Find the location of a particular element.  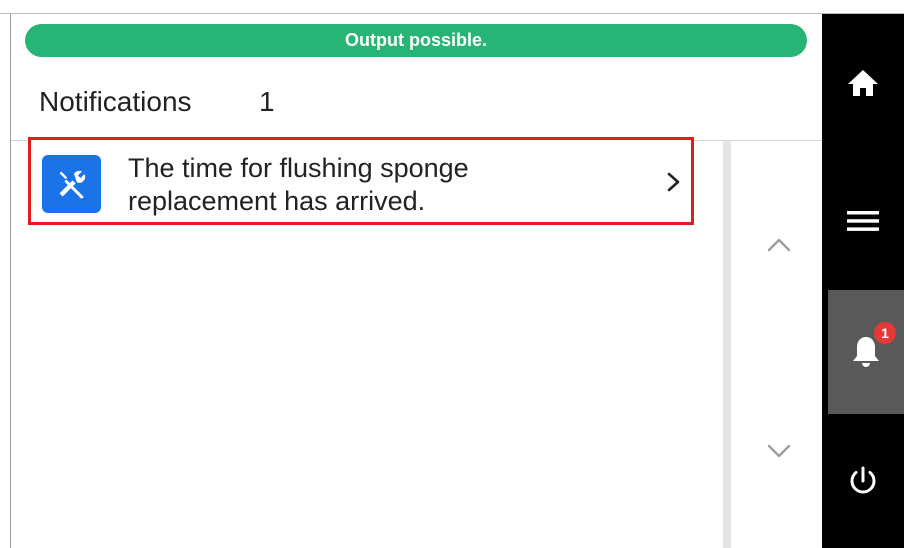

notification-badge: 1 is located at coordinates (885, 333).